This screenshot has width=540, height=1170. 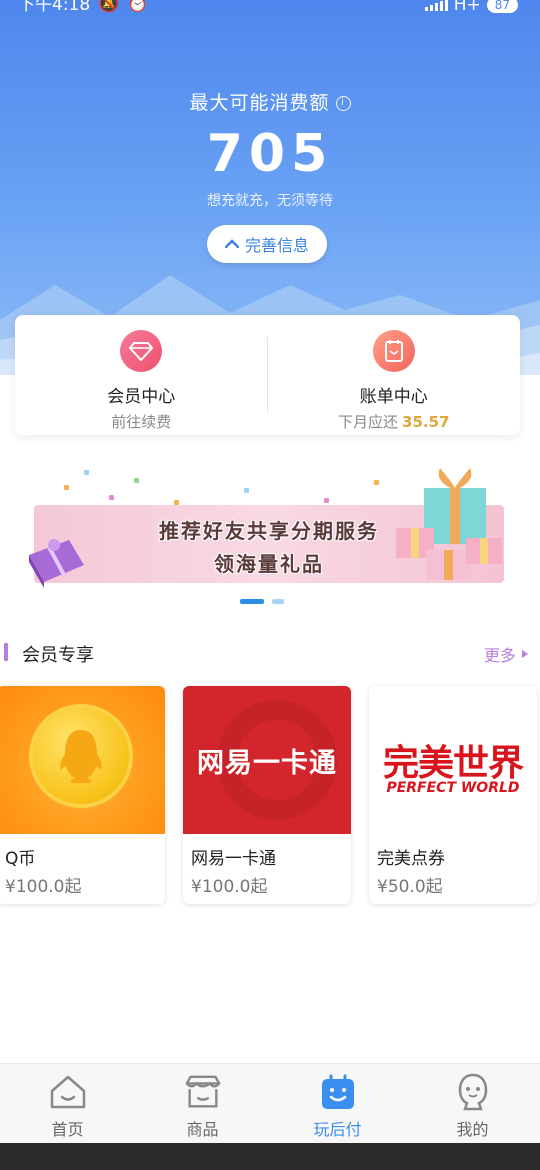 I want to click on battery-icon: 87, so click(x=502, y=6).